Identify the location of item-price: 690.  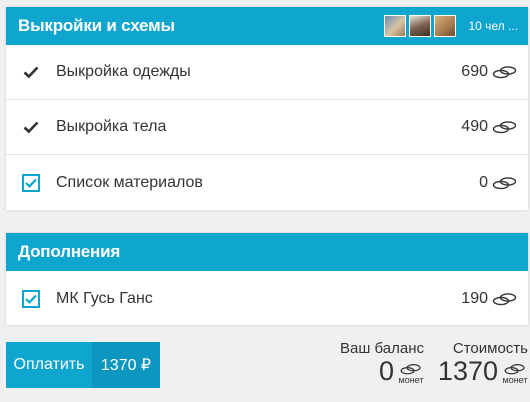
(474, 71).